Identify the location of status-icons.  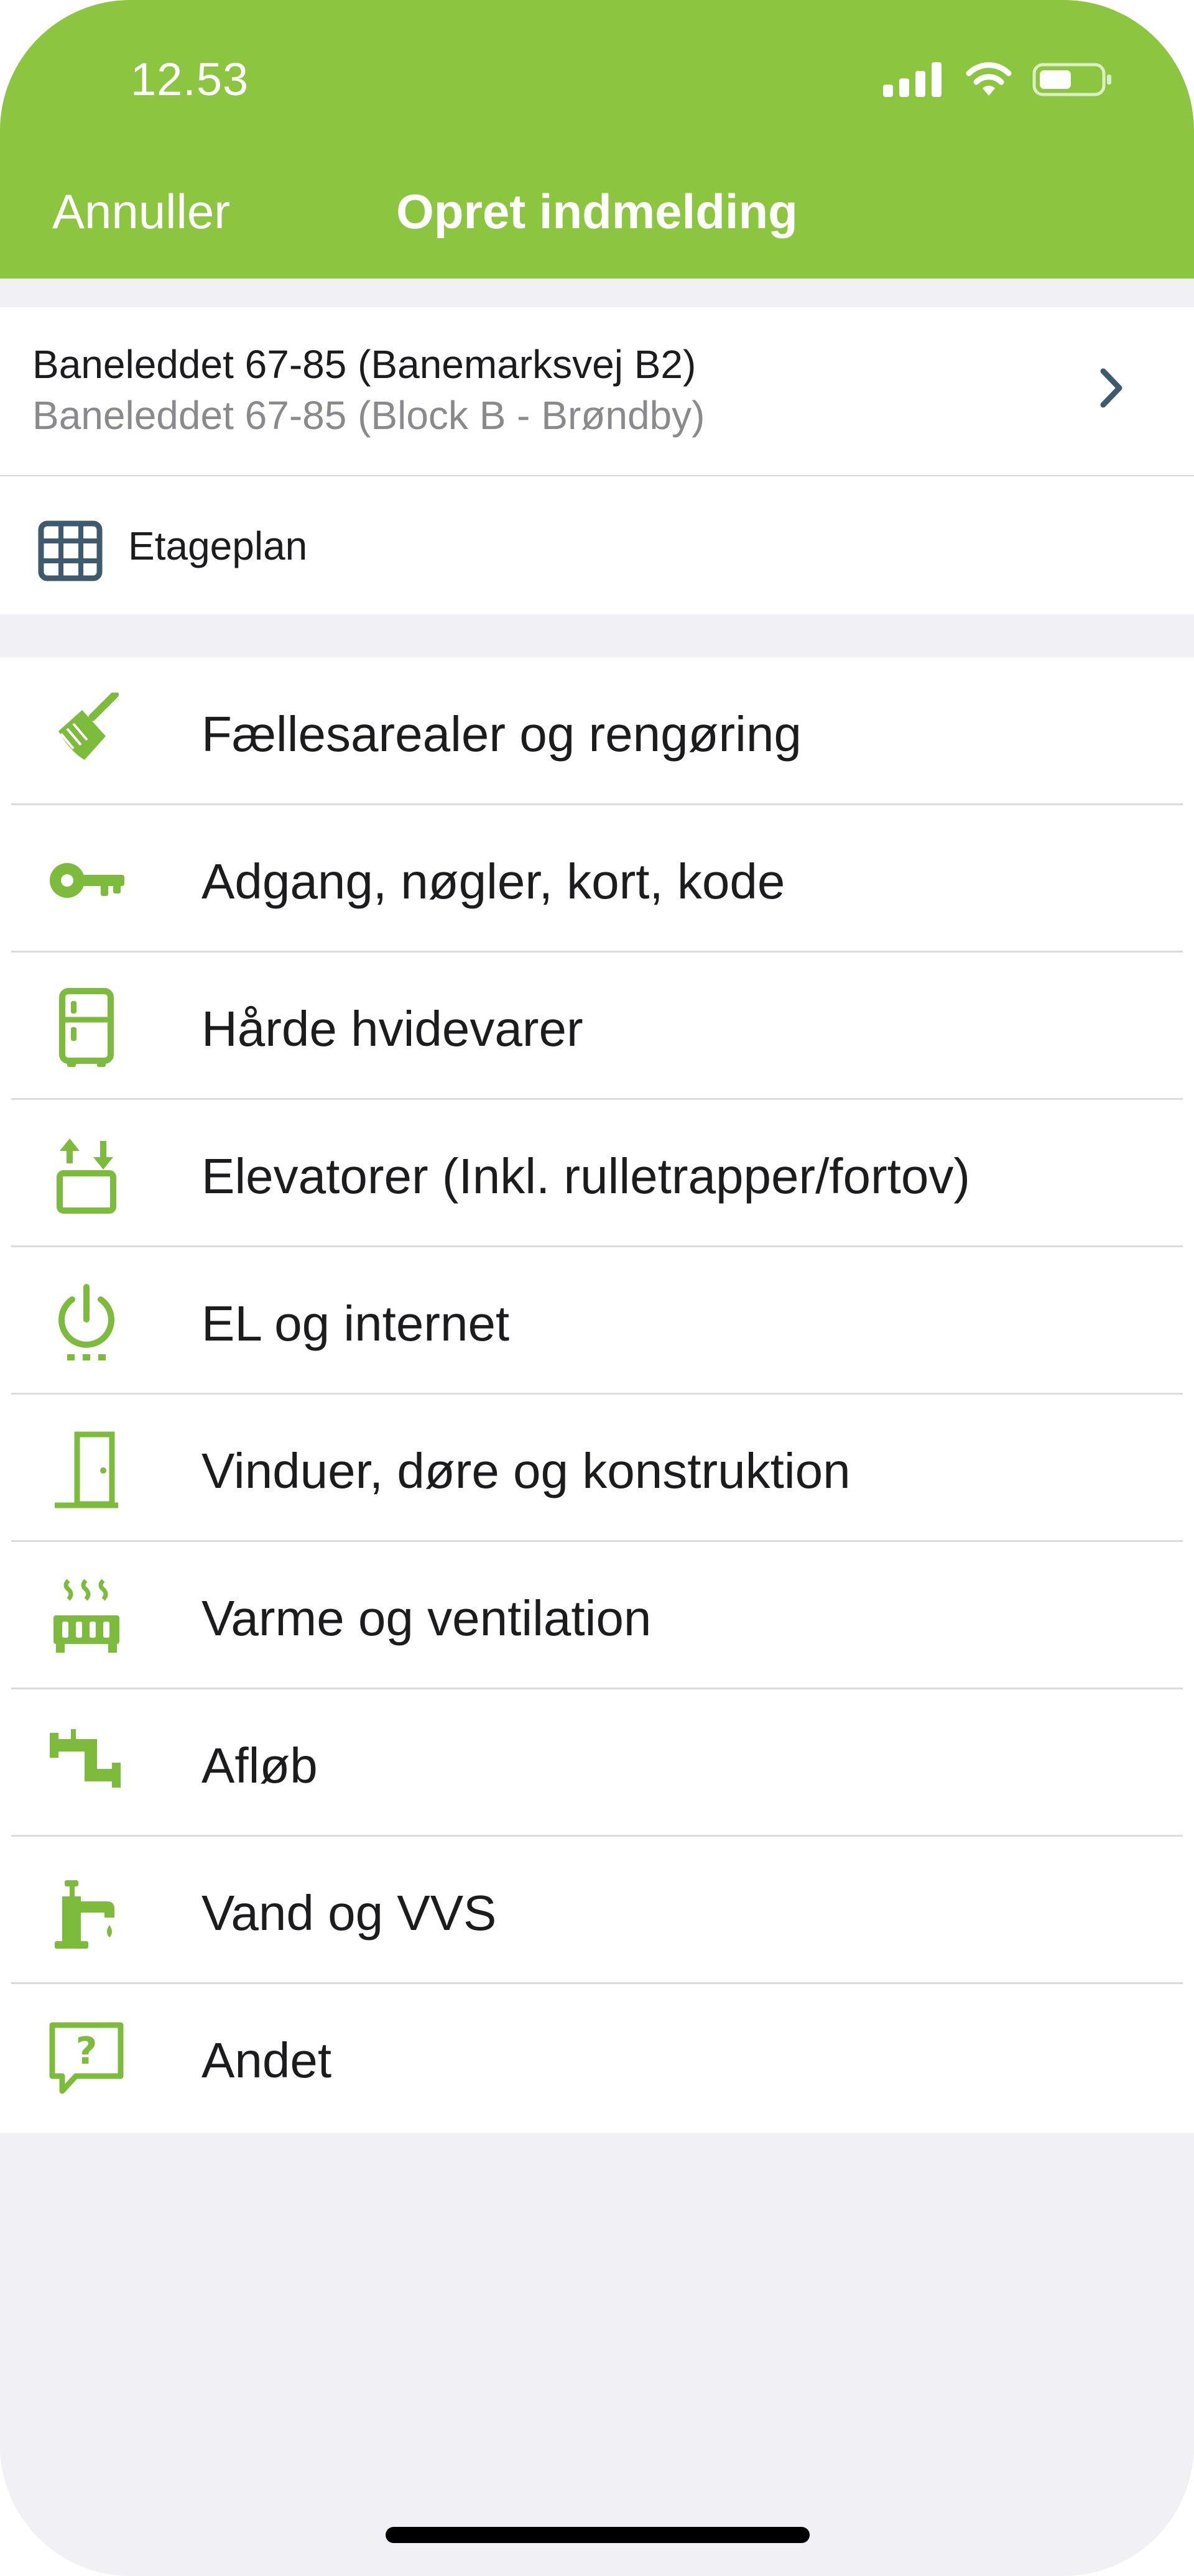
(998, 79).